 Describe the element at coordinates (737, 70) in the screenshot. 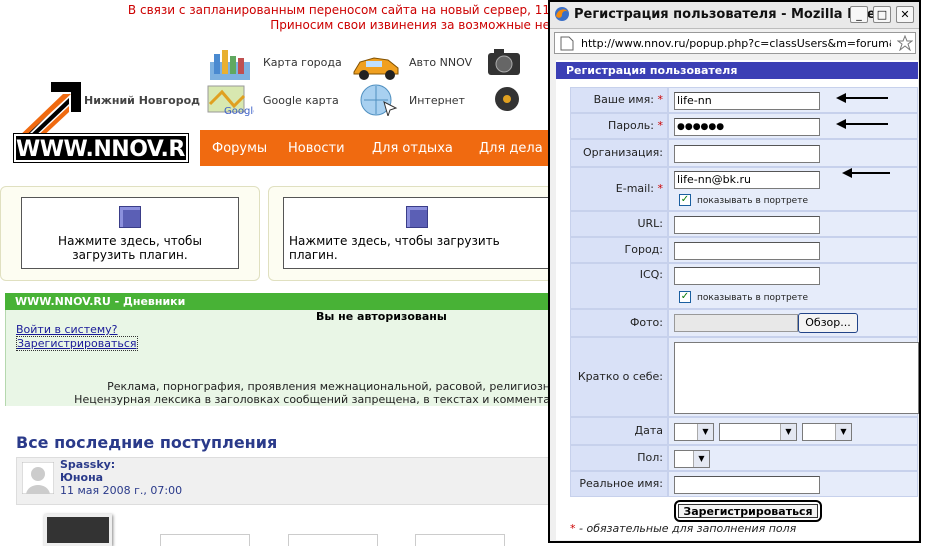

I see `form-title: Регистрация пользователя` at that location.